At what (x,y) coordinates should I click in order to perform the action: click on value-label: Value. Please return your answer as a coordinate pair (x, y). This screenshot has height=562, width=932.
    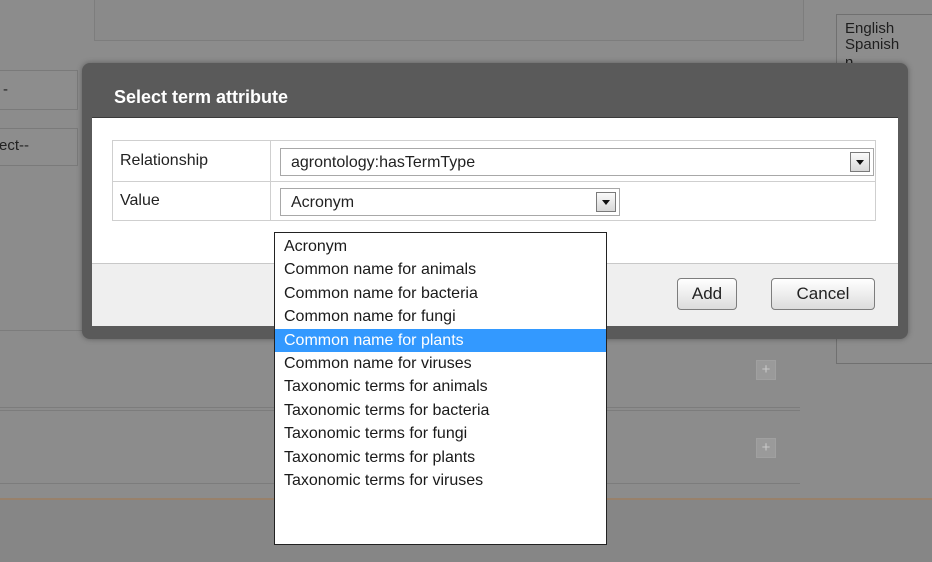
    Looking at the image, I should click on (191, 201).